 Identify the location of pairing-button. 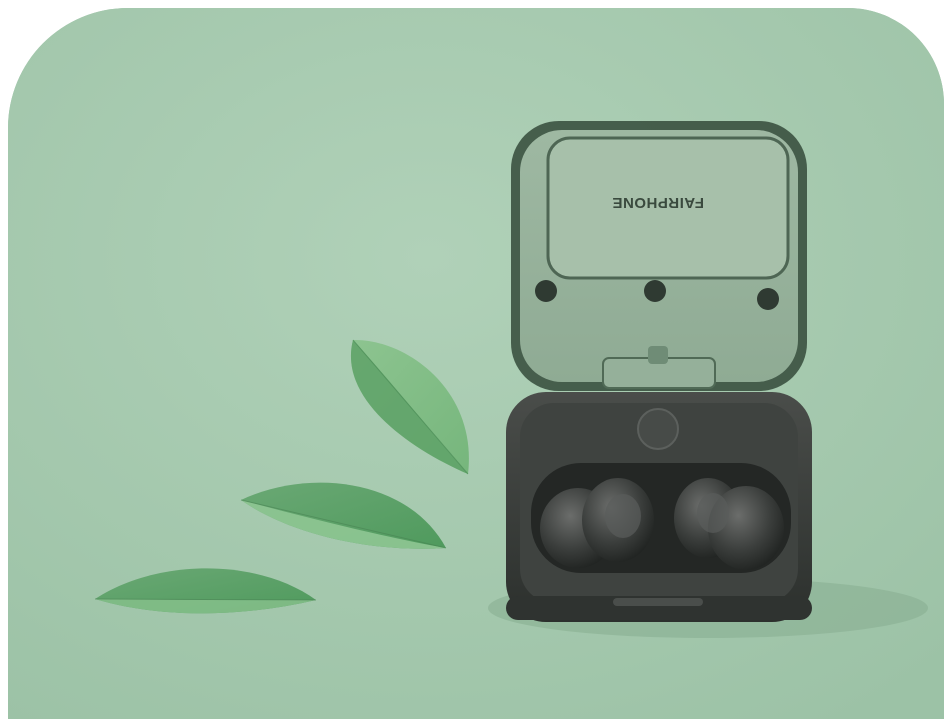
(658, 429).